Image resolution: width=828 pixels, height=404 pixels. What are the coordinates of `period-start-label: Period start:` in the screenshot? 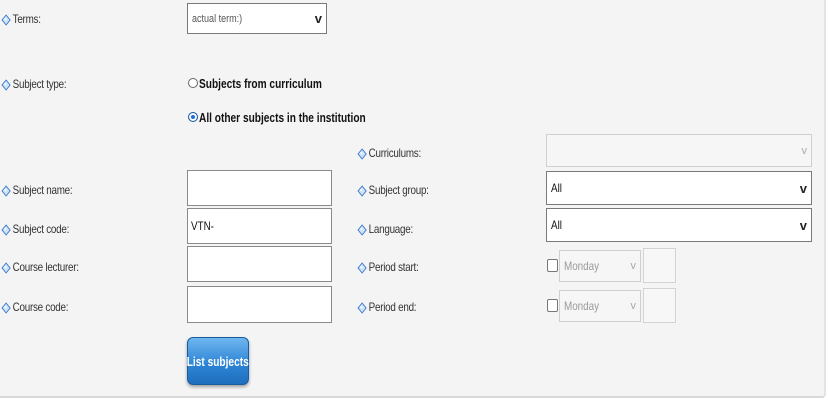 It's located at (388, 267).